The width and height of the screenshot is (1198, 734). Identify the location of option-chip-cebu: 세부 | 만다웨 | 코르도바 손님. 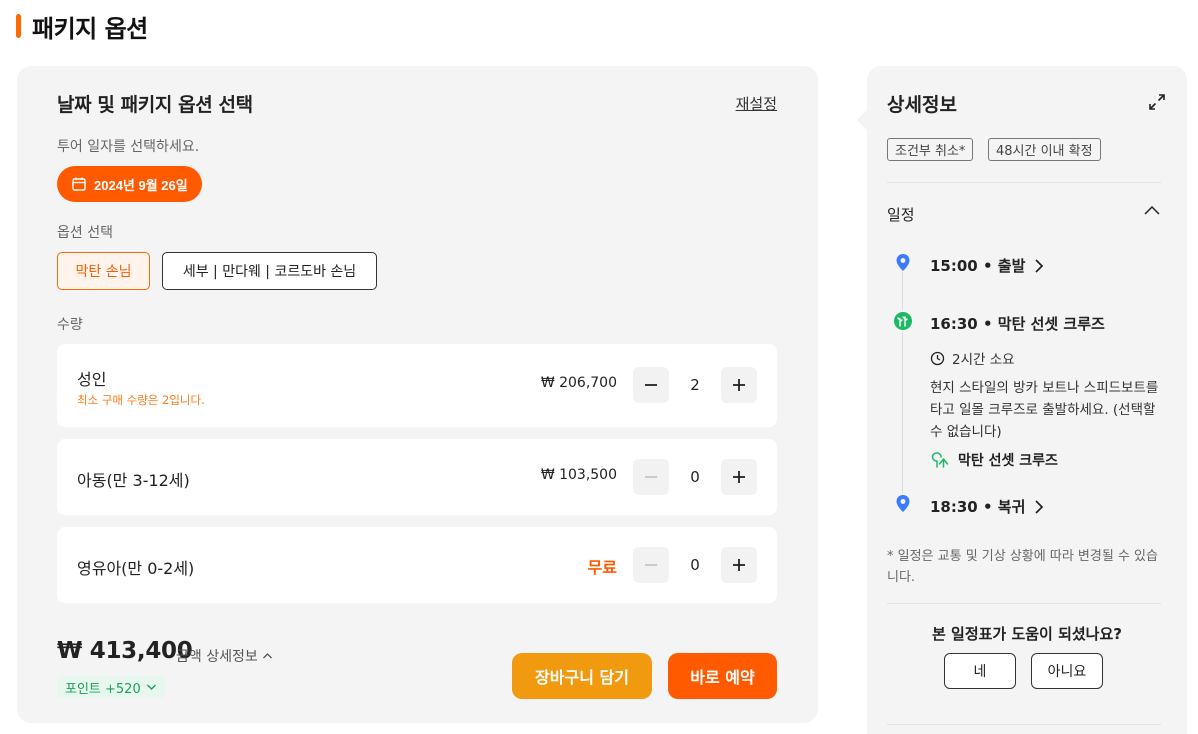
(269, 271).